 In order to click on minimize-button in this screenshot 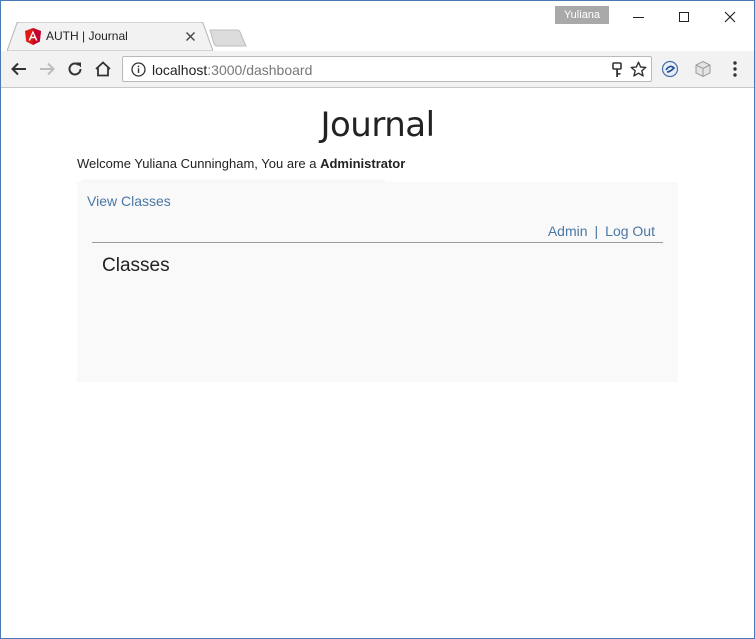, I will do `click(638, 17)`.